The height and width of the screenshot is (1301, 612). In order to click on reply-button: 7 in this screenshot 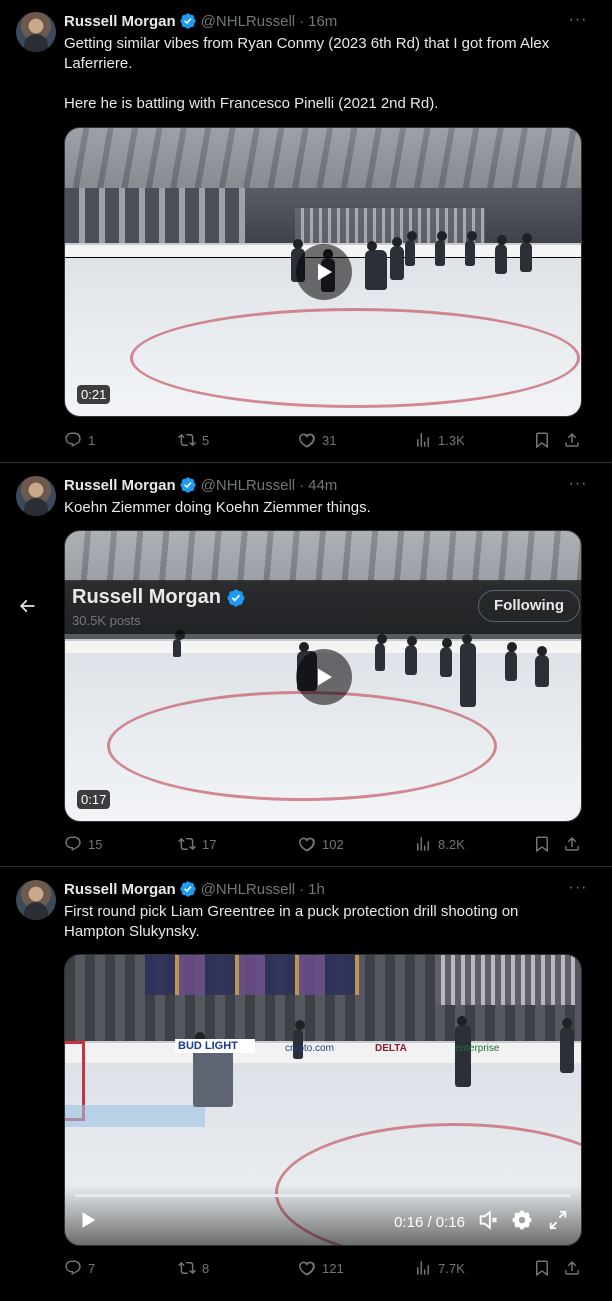, I will do `click(79, 1268)`.